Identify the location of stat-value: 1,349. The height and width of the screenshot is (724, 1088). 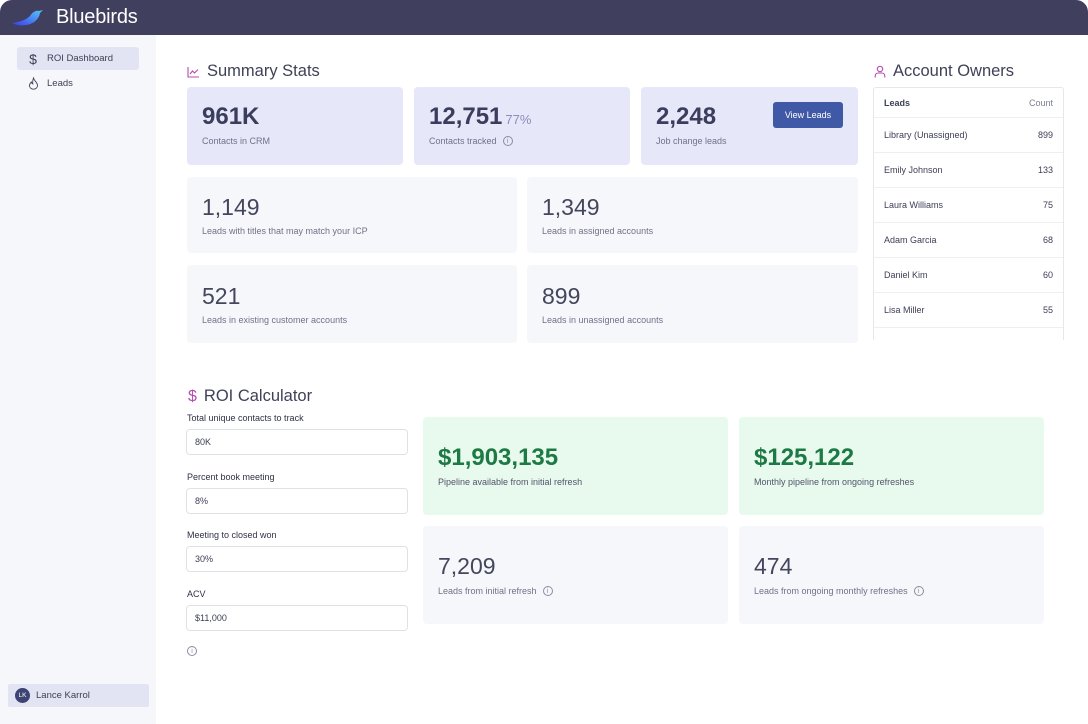
(571, 207).